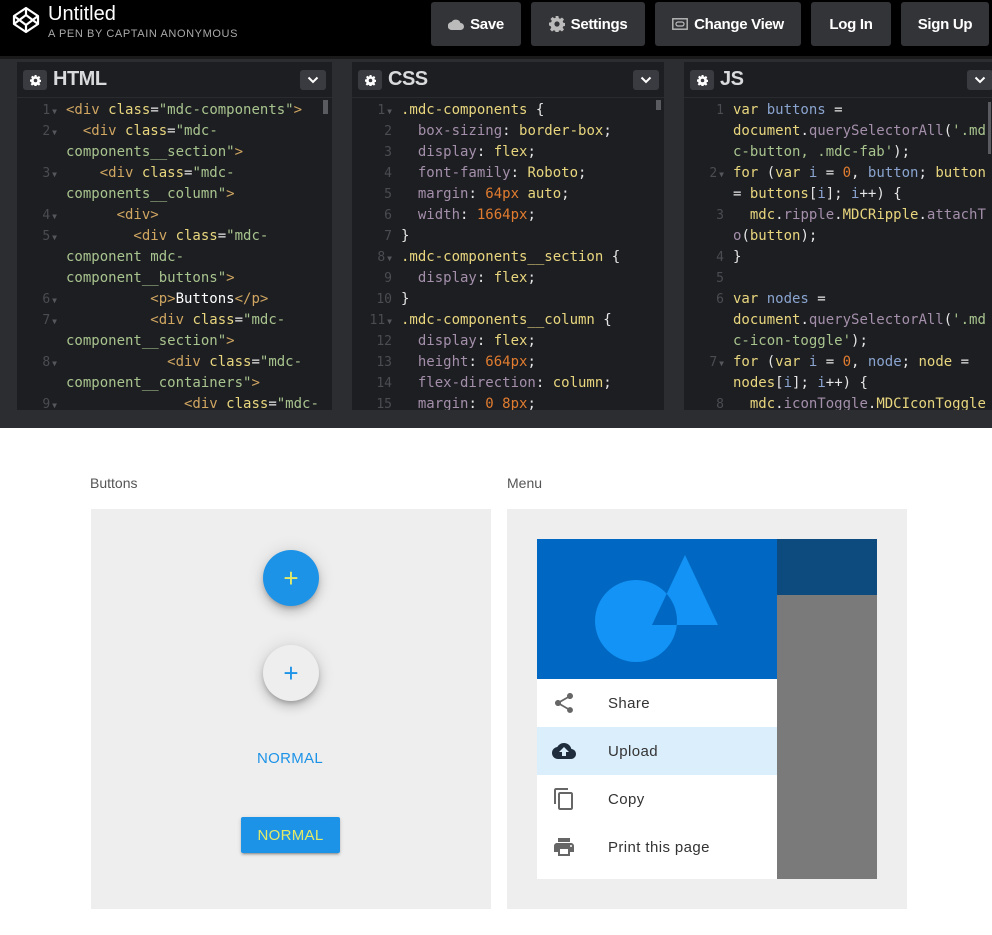  I want to click on secondary-fab-button: +, so click(291, 673).